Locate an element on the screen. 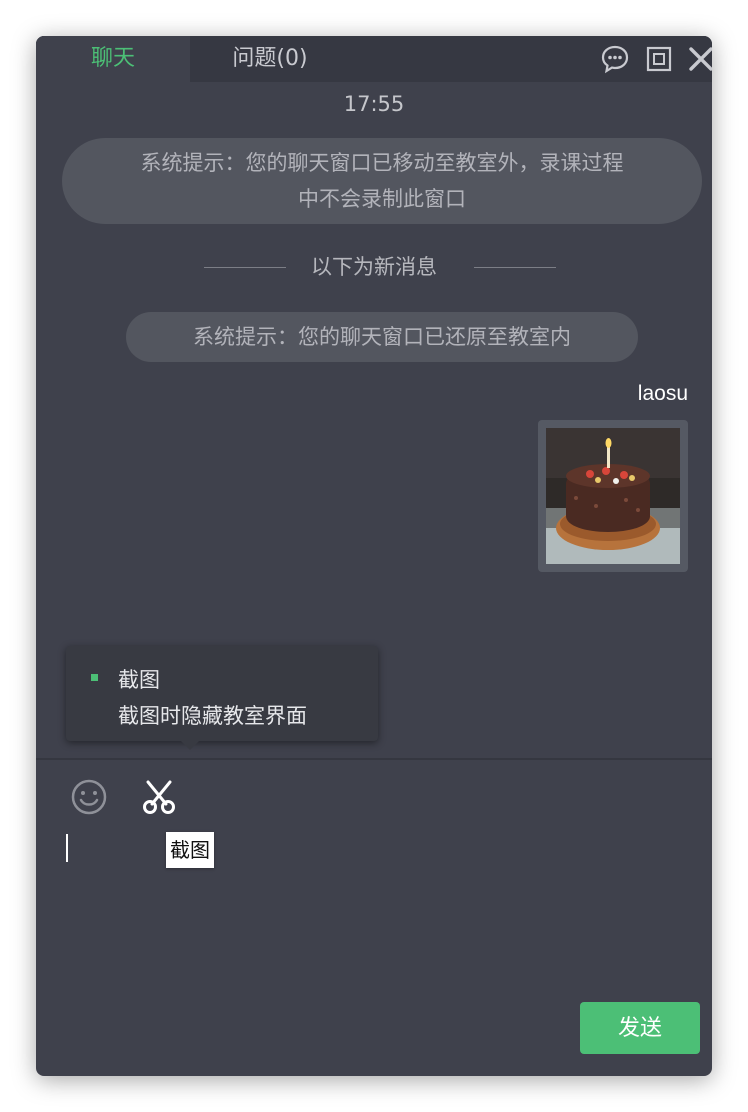 Image resolution: width=748 pixels, height=1112 pixels. image-message is located at coordinates (613, 496).